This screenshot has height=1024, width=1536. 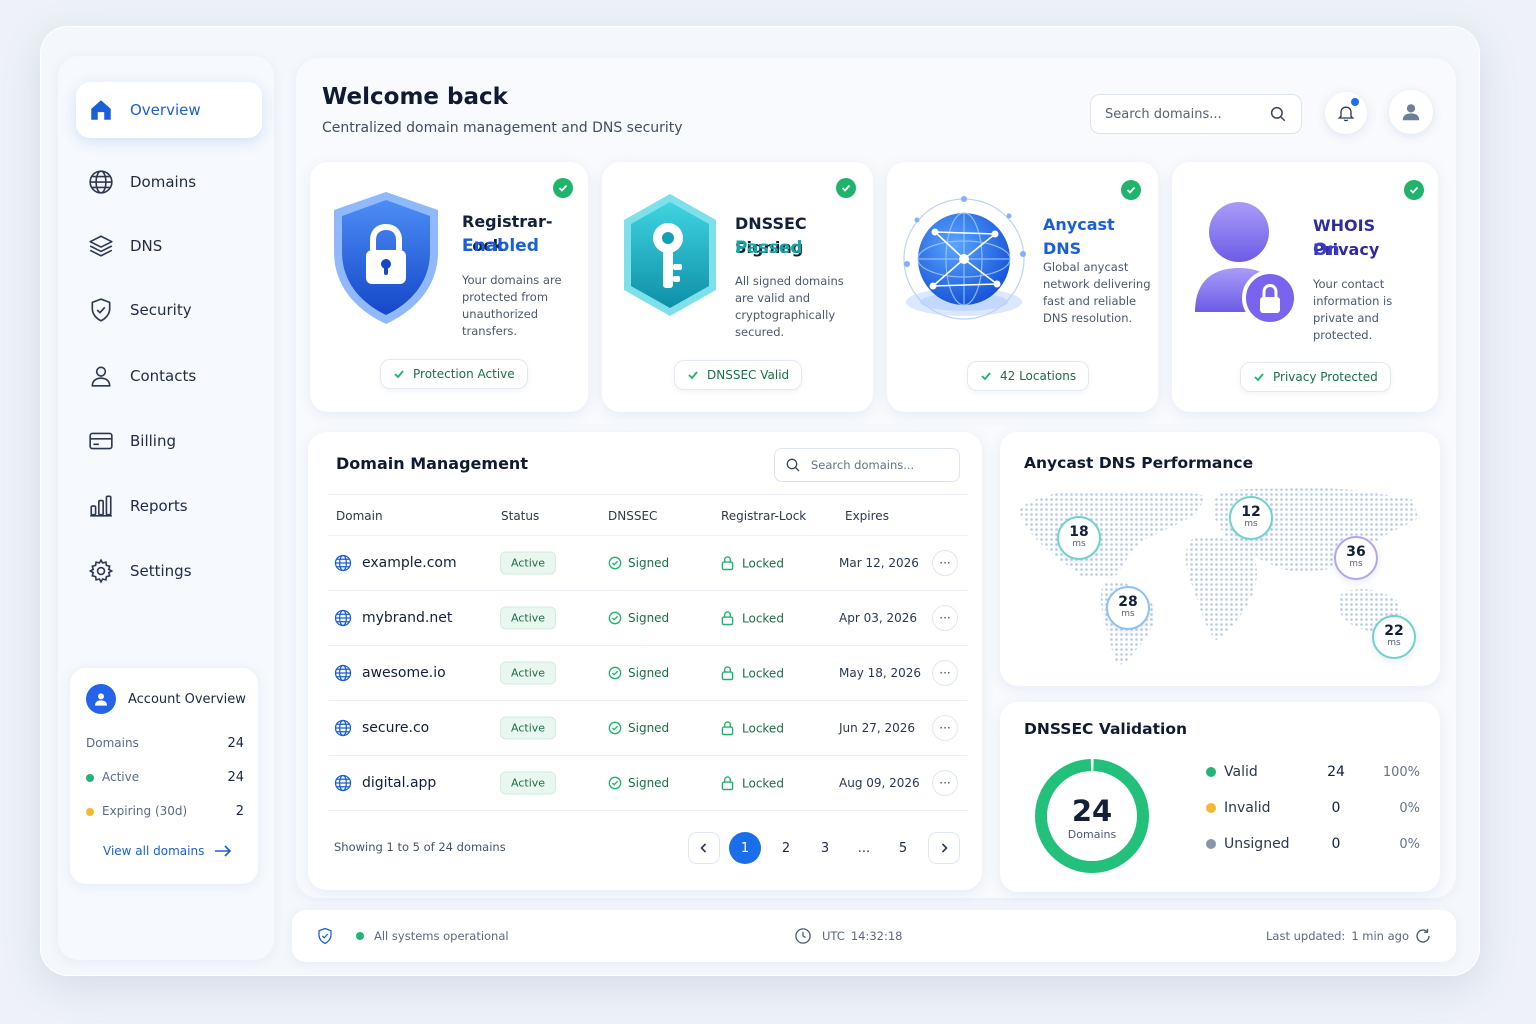 I want to click on notifications-button, so click(x=1346, y=113).